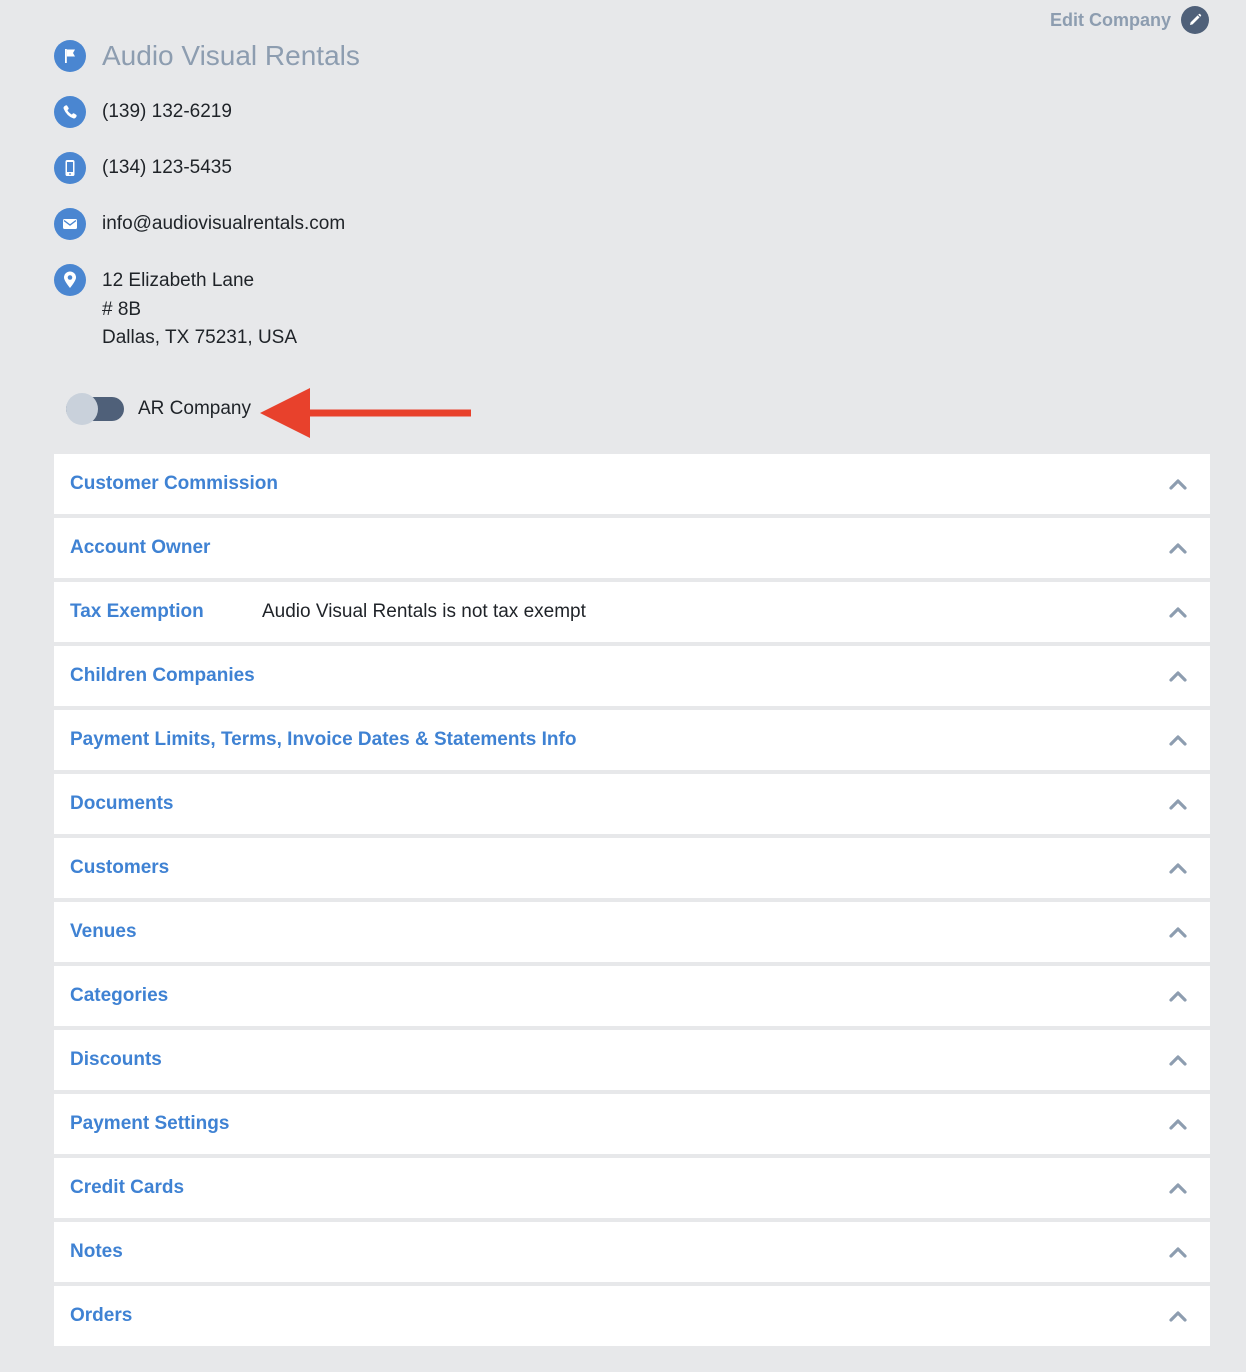  I want to click on ar-company-toggle, so click(95, 409).